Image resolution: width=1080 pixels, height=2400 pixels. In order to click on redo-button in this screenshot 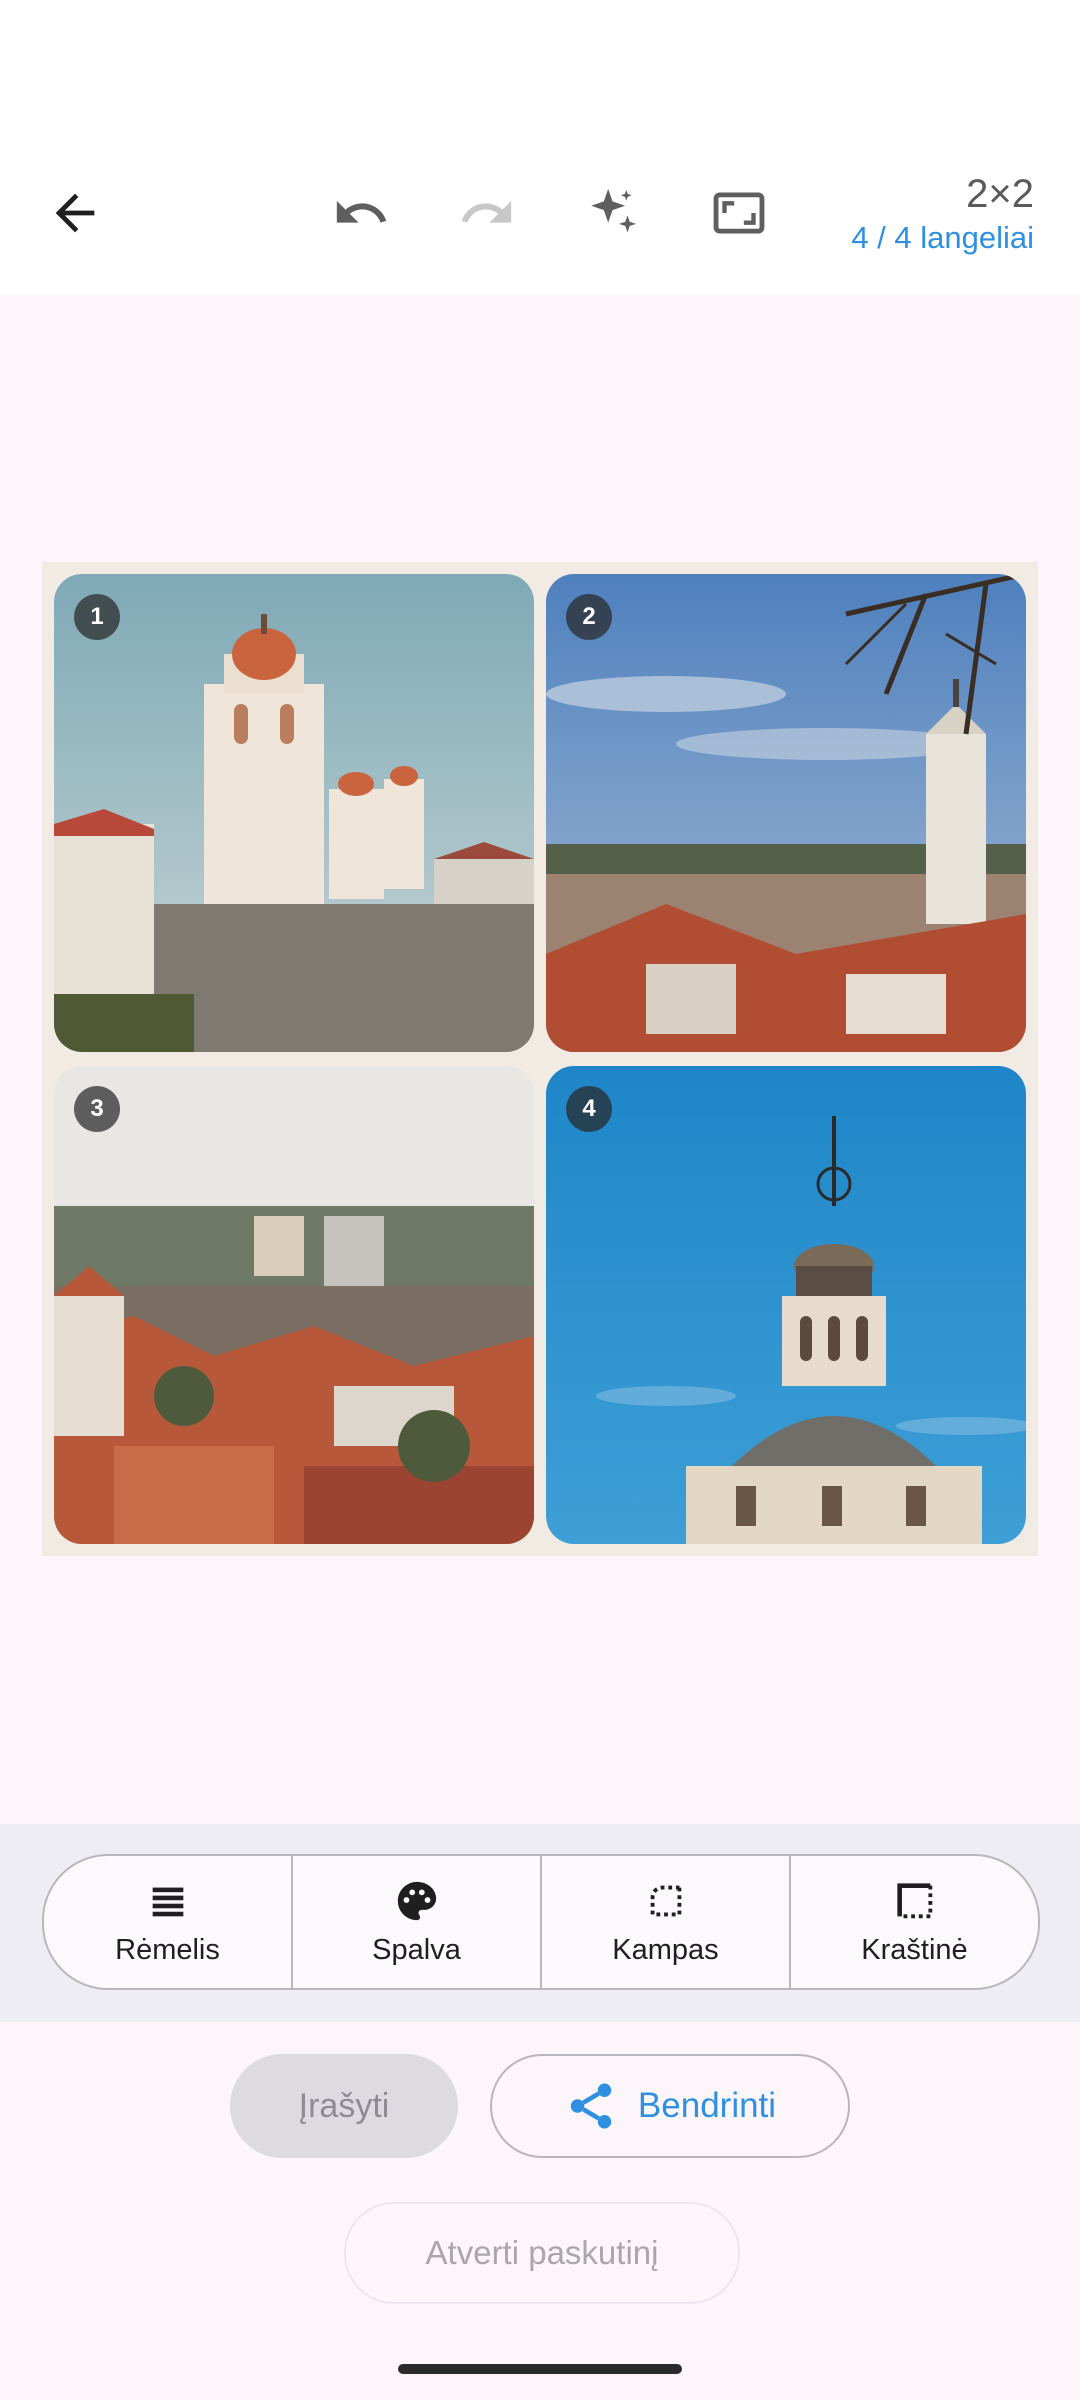, I will do `click(487, 213)`.